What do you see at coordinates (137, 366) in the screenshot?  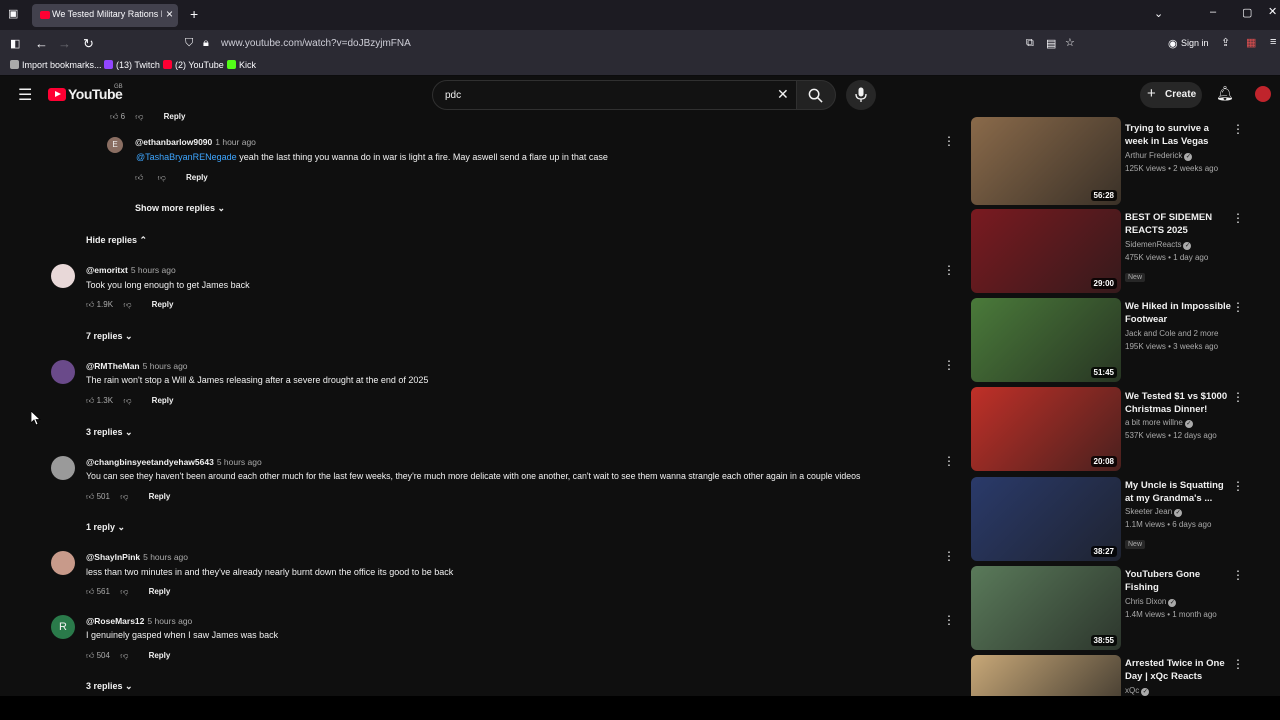 I see `comment-author: @RMTheMan 5 hours ago` at bounding box center [137, 366].